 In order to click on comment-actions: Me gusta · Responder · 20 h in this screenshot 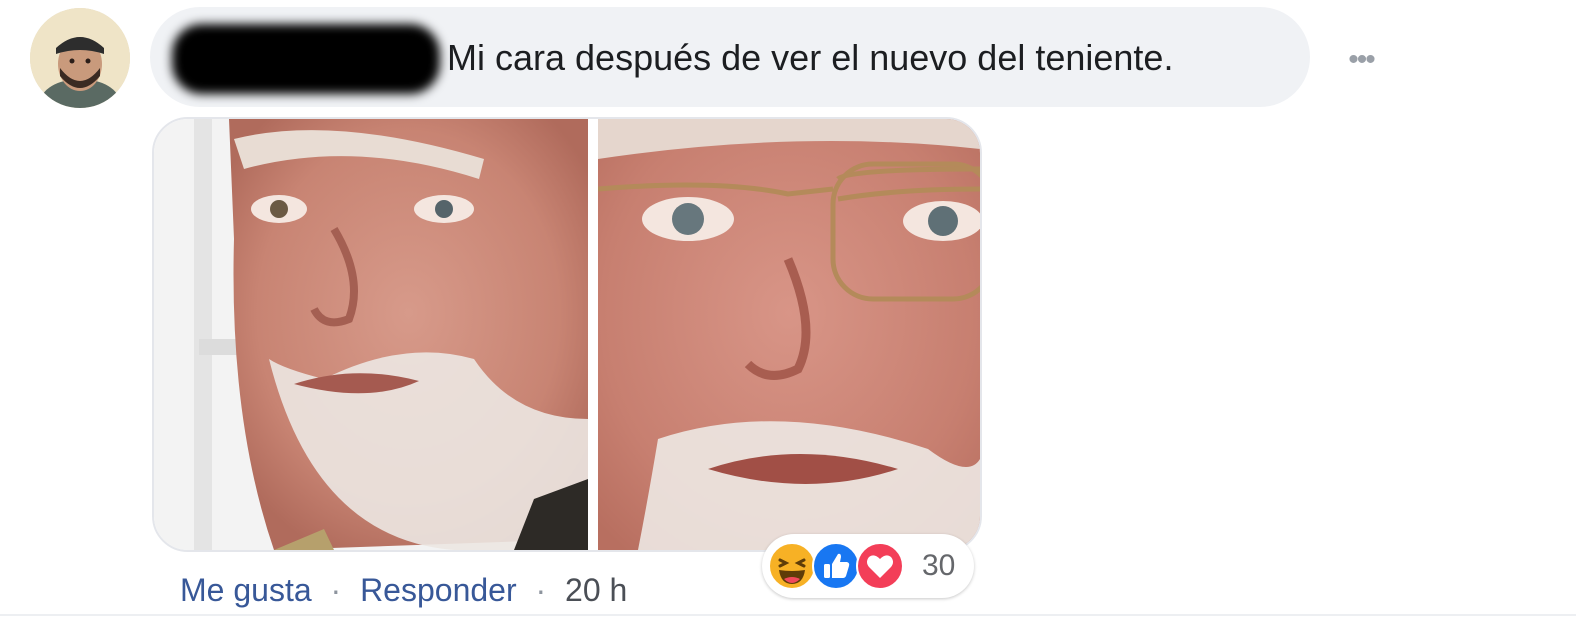, I will do `click(403, 590)`.